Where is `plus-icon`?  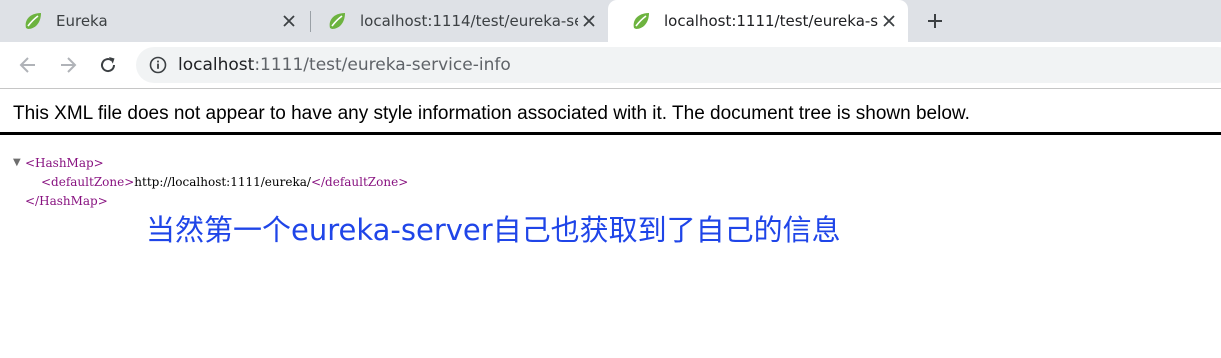 plus-icon is located at coordinates (935, 21).